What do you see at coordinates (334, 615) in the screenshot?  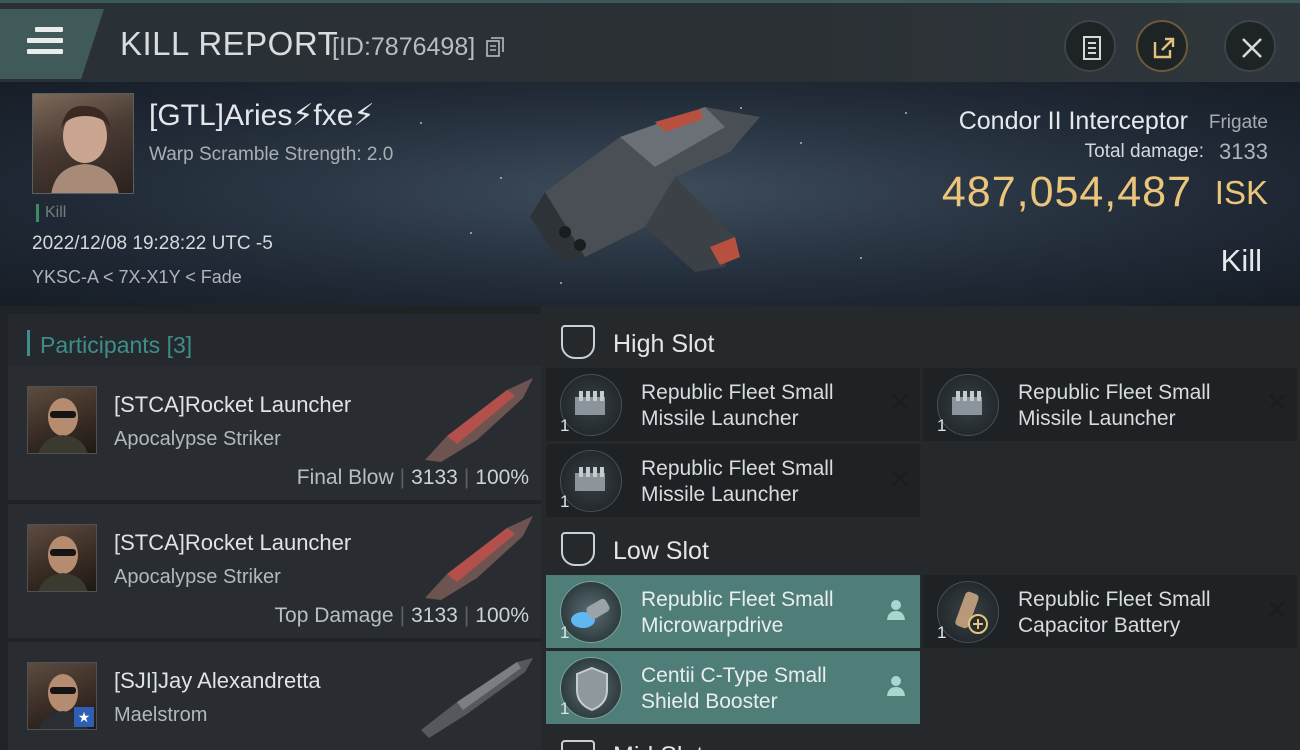 I see `stat-label: Top Damage` at bounding box center [334, 615].